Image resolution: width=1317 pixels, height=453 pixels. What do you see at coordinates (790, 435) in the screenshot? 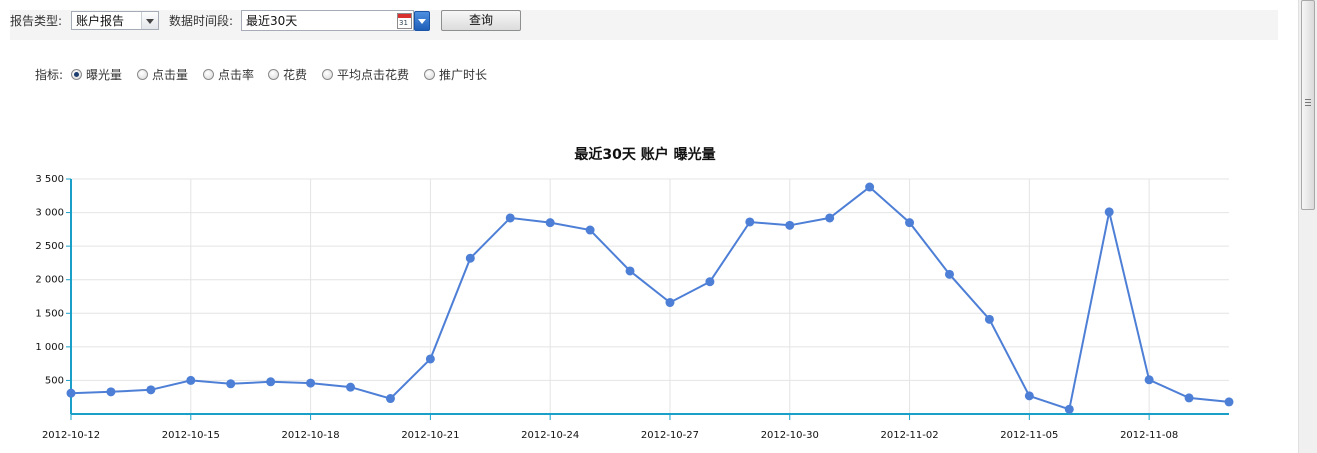
I see `x-tick-label: 2012-10-30` at bounding box center [790, 435].